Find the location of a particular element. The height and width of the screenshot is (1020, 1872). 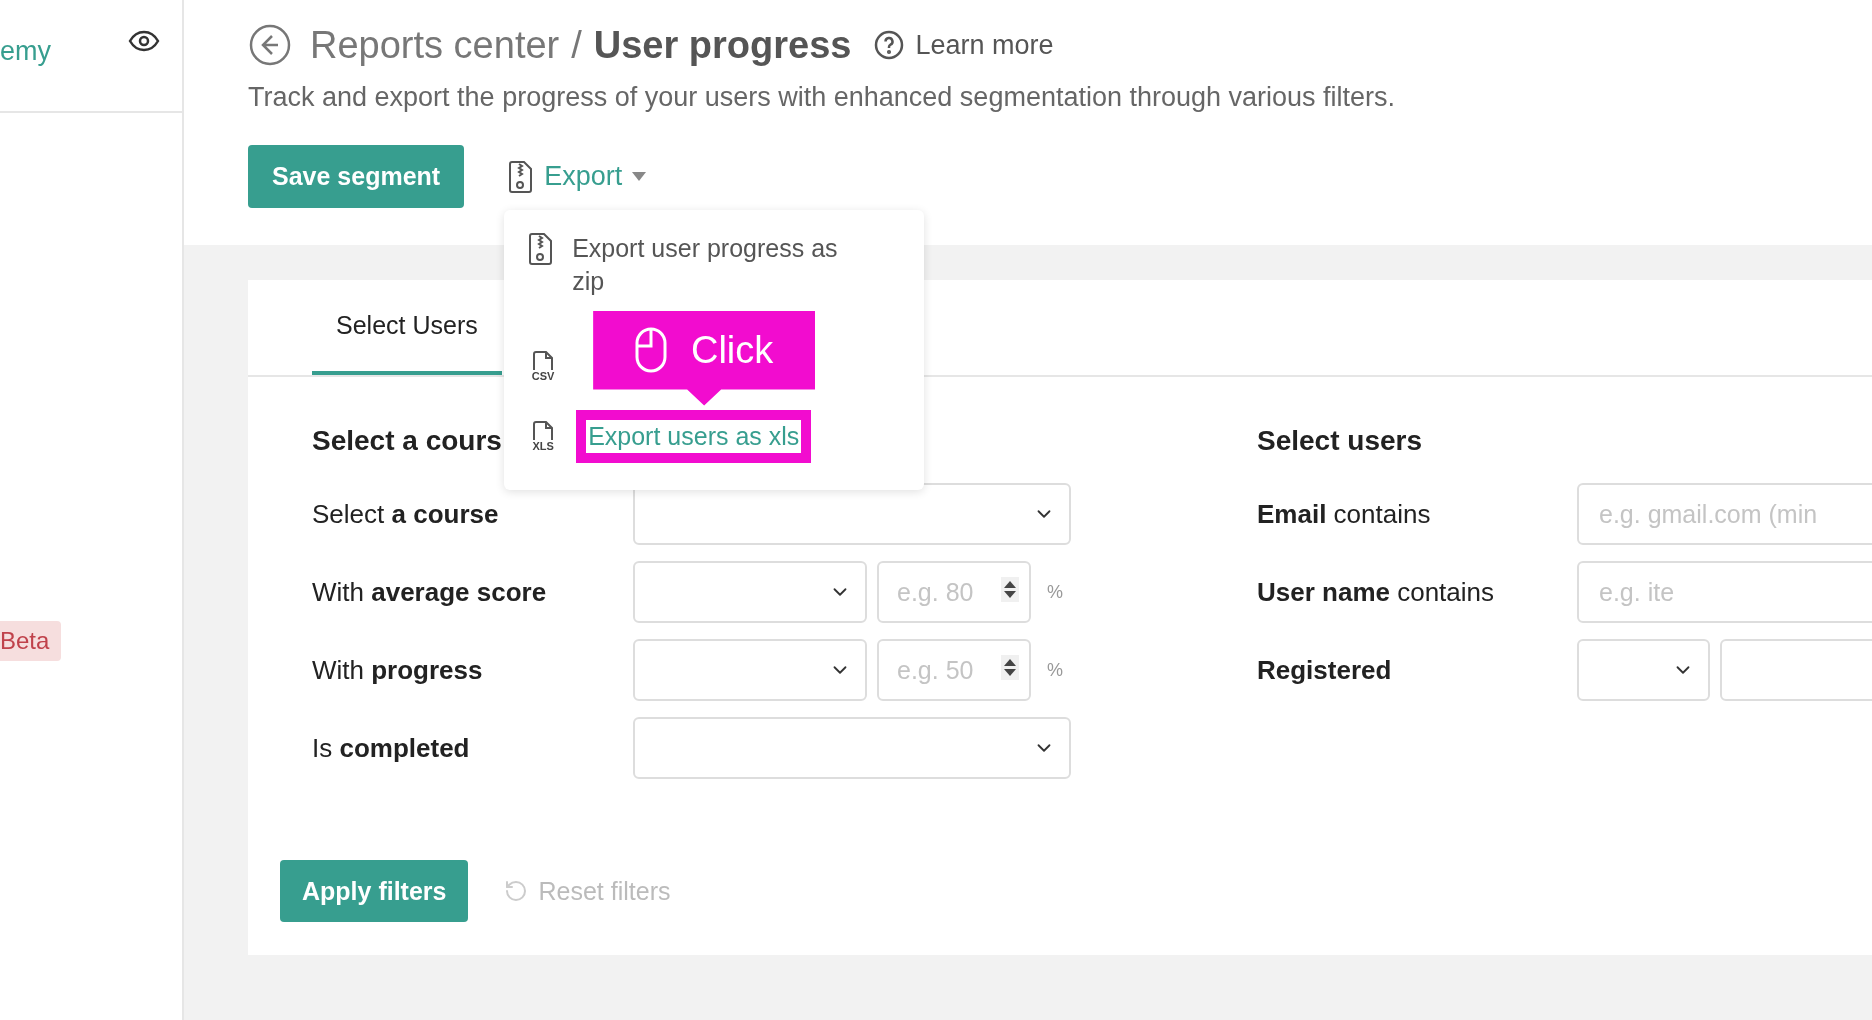

save-segment-button: Save segment is located at coordinates (356, 176).